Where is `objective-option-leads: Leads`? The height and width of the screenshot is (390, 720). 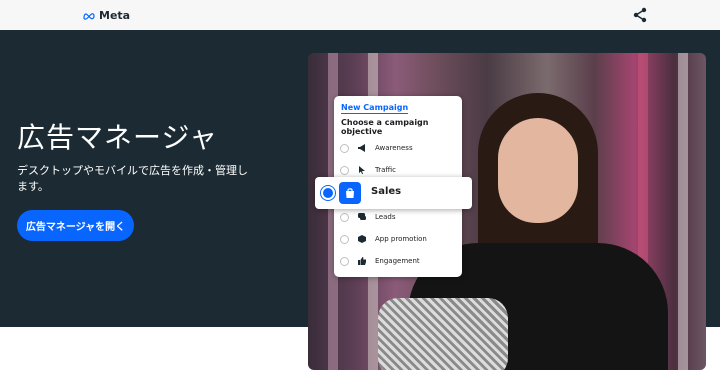
objective-option-leads: Leads is located at coordinates (367, 217).